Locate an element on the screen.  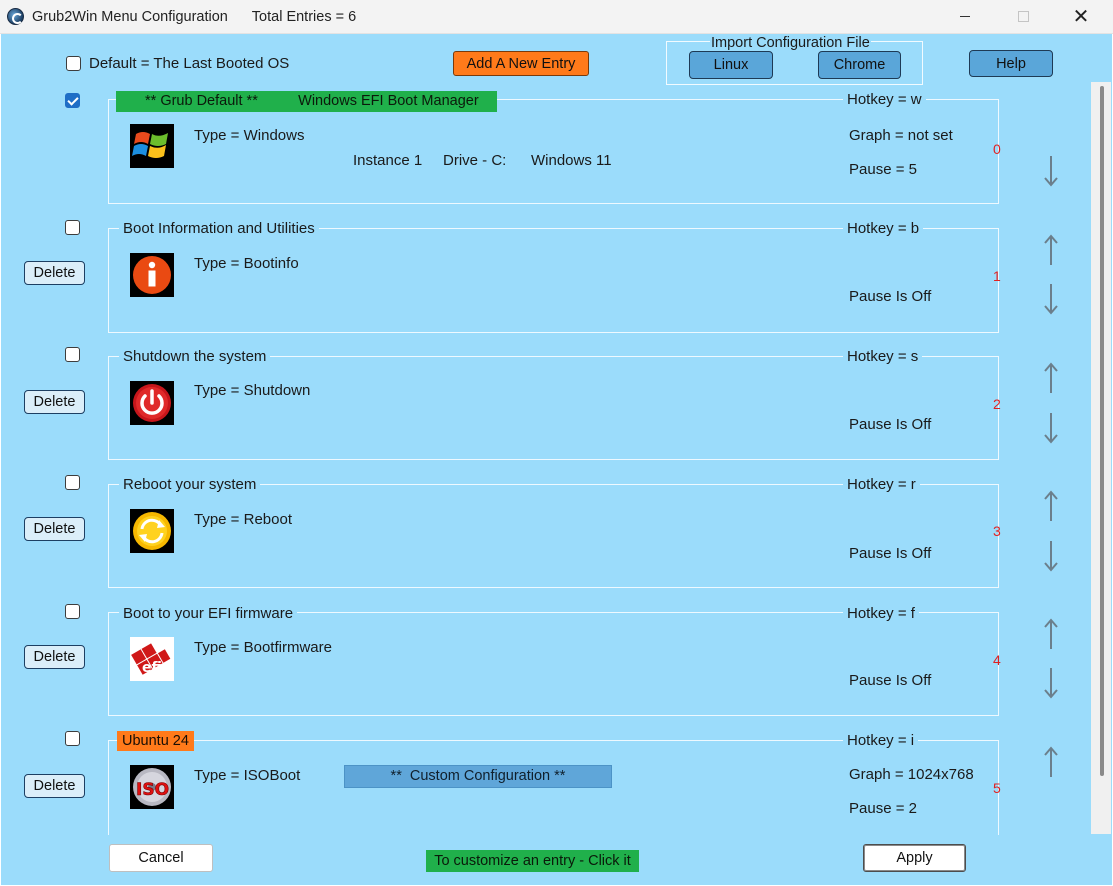
entry-4-number: 4 is located at coordinates (997, 660).